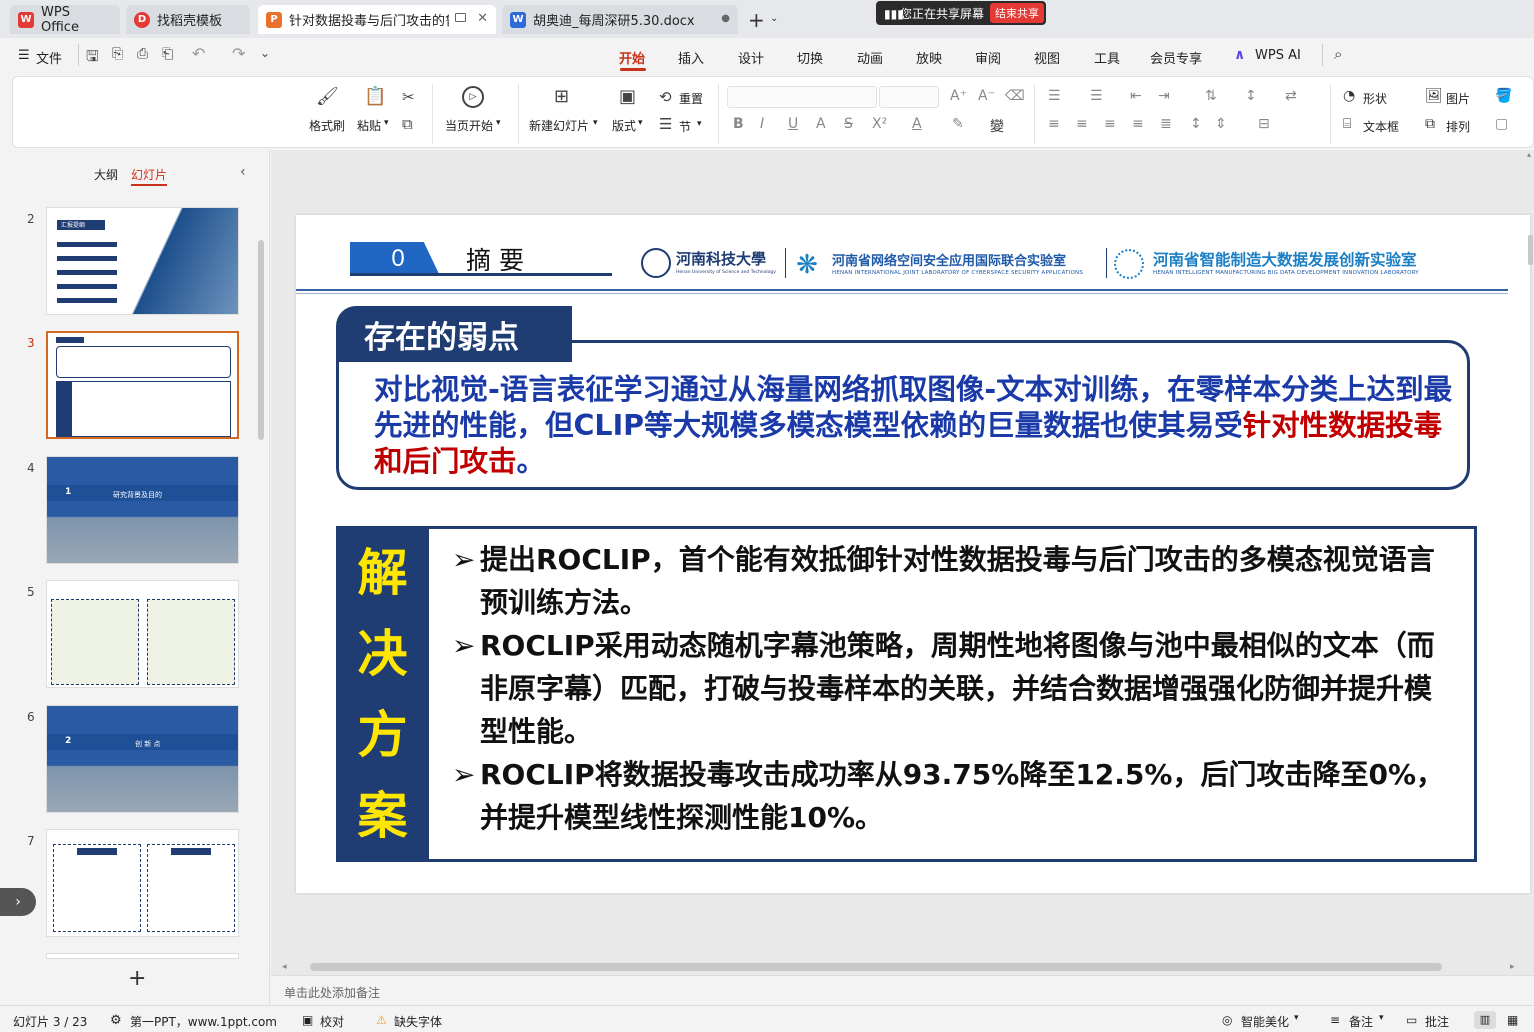 This screenshot has width=1534, height=1032. I want to click on font-size-select, so click(909, 97).